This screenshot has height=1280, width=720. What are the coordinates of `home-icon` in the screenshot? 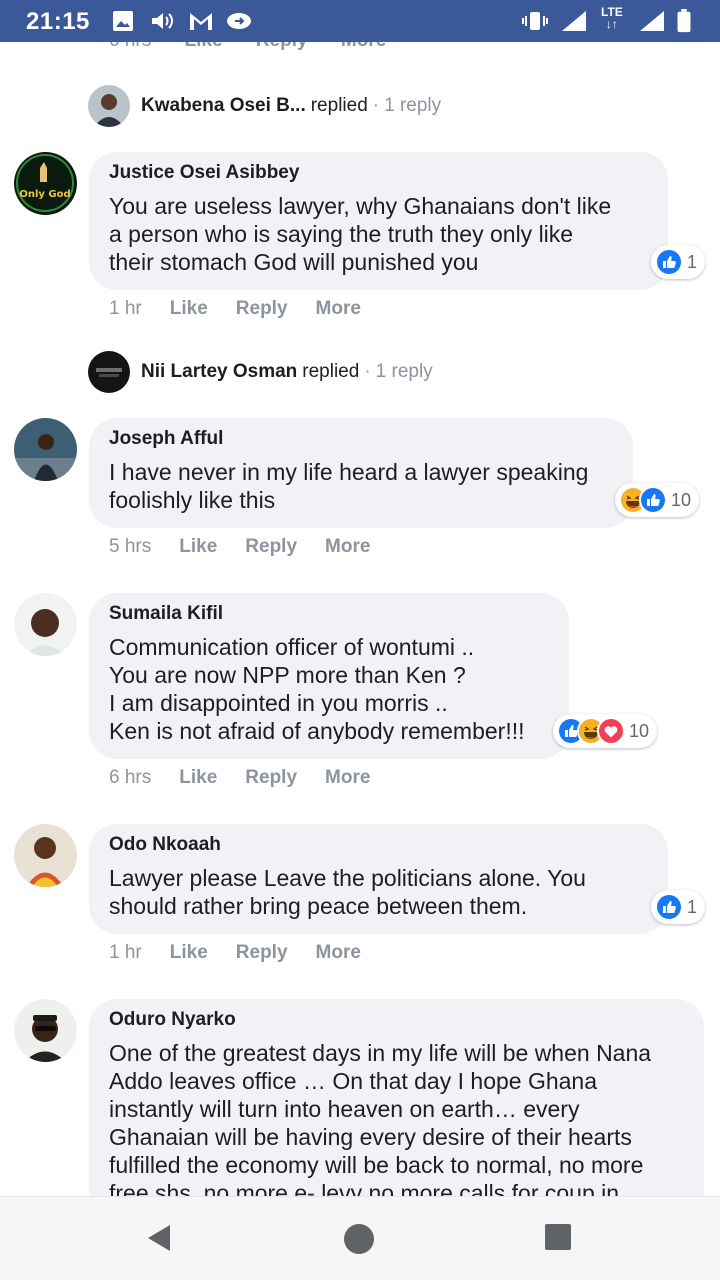 It's located at (359, 1239).